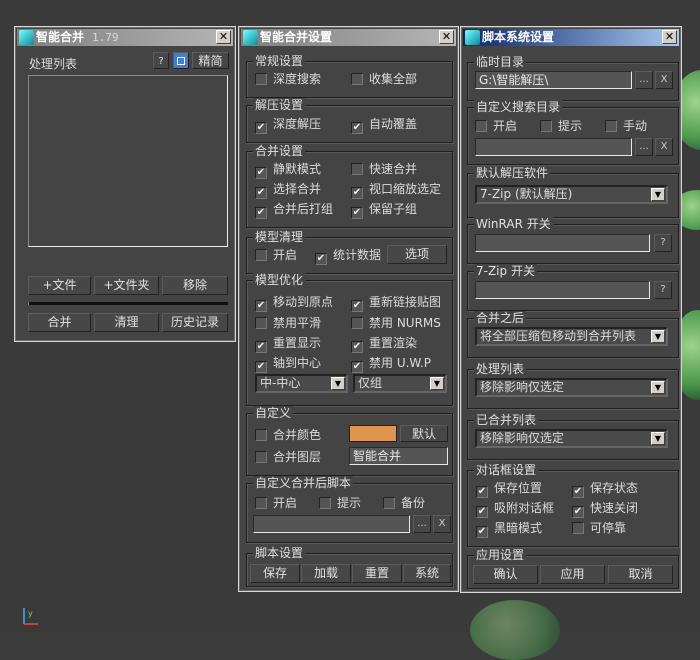 The height and width of the screenshot is (660, 700). Describe the element at coordinates (348, 37) in the screenshot. I see `title-bar: 智能合并设置 ✕` at that location.